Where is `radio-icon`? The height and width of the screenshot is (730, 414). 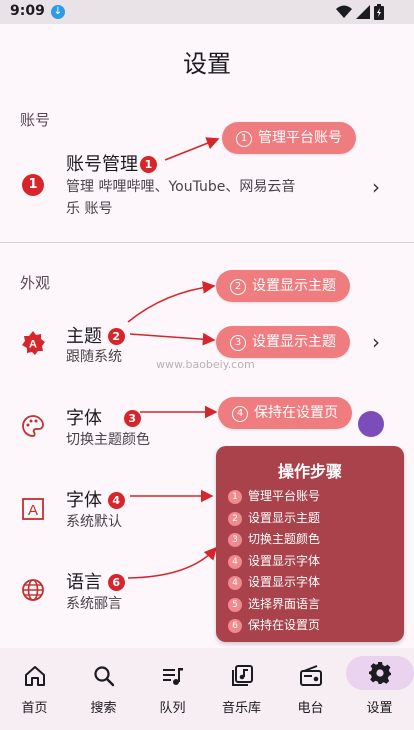 radio-icon is located at coordinates (311, 676).